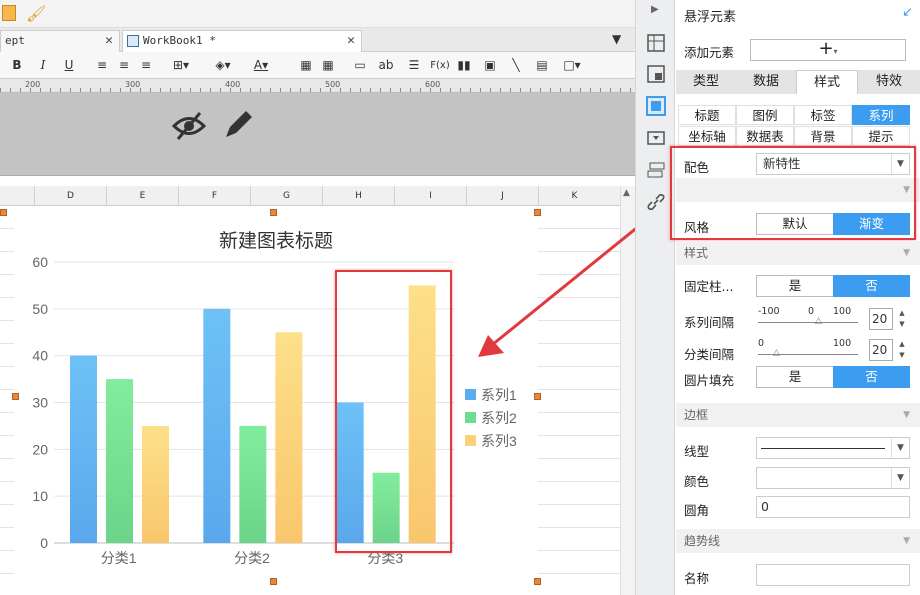 The image size is (920, 595). Describe the element at coordinates (881, 115) in the screenshot. I see `subtab-series: 系列` at that location.